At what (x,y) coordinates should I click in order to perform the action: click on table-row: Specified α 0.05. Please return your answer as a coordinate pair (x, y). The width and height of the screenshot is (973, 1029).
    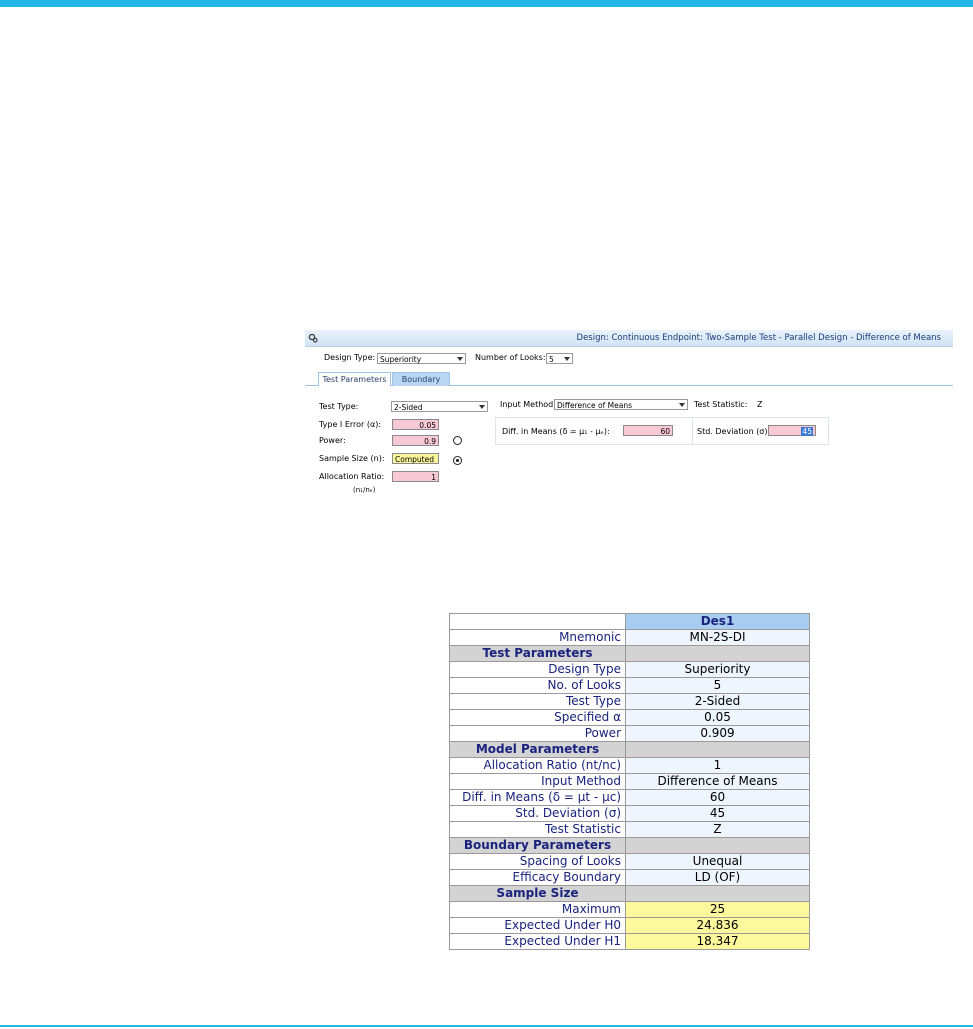
    Looking at the image, I should click on (629, 717).